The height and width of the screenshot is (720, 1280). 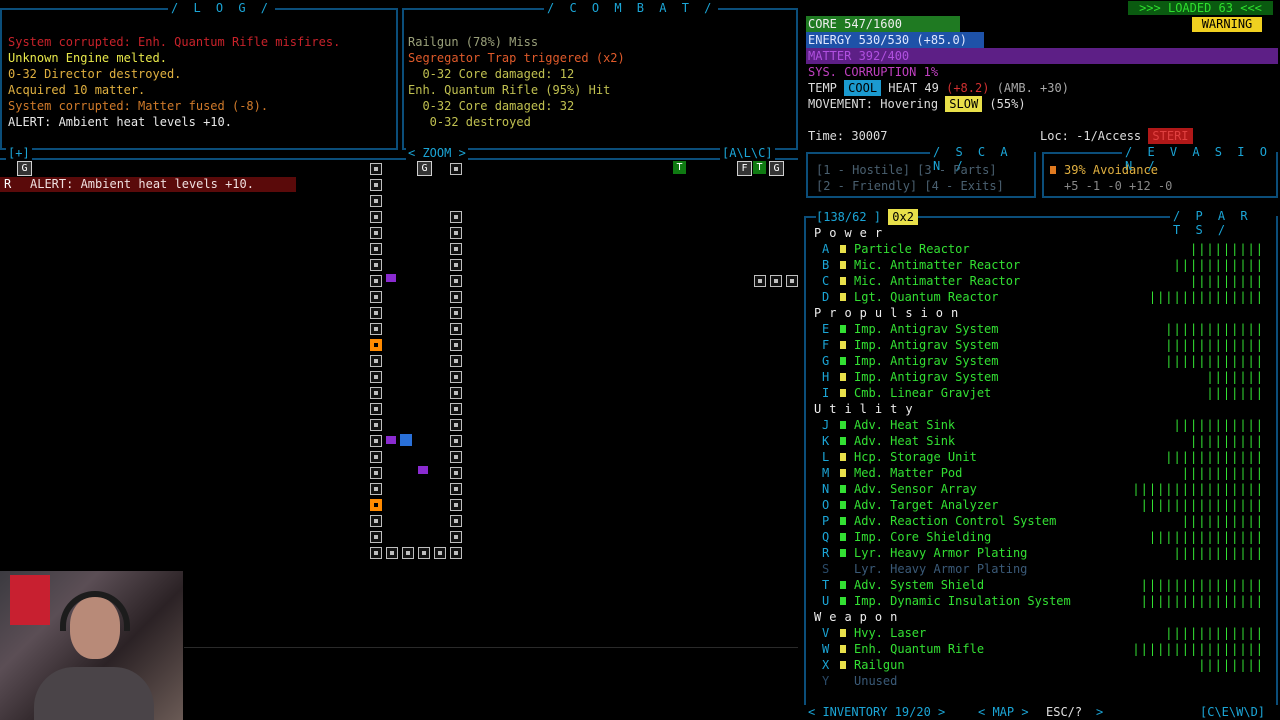 What do you see at coordinates (776, 168) in the screenshot?
I see `marker-g-right: G` at bounding box center [776, 168].